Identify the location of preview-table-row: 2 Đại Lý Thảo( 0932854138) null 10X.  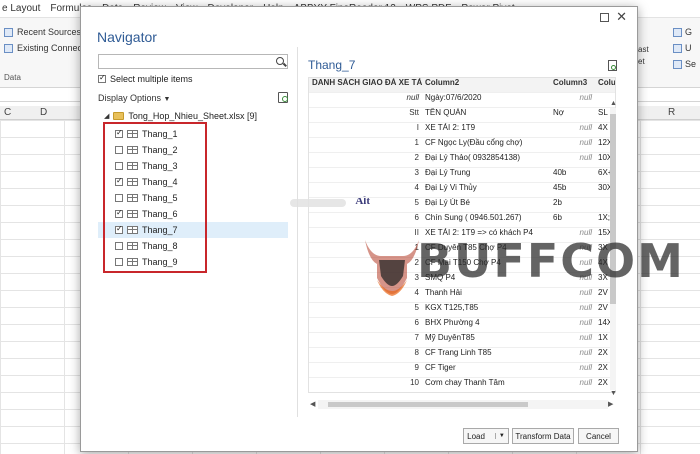
(462, 160).